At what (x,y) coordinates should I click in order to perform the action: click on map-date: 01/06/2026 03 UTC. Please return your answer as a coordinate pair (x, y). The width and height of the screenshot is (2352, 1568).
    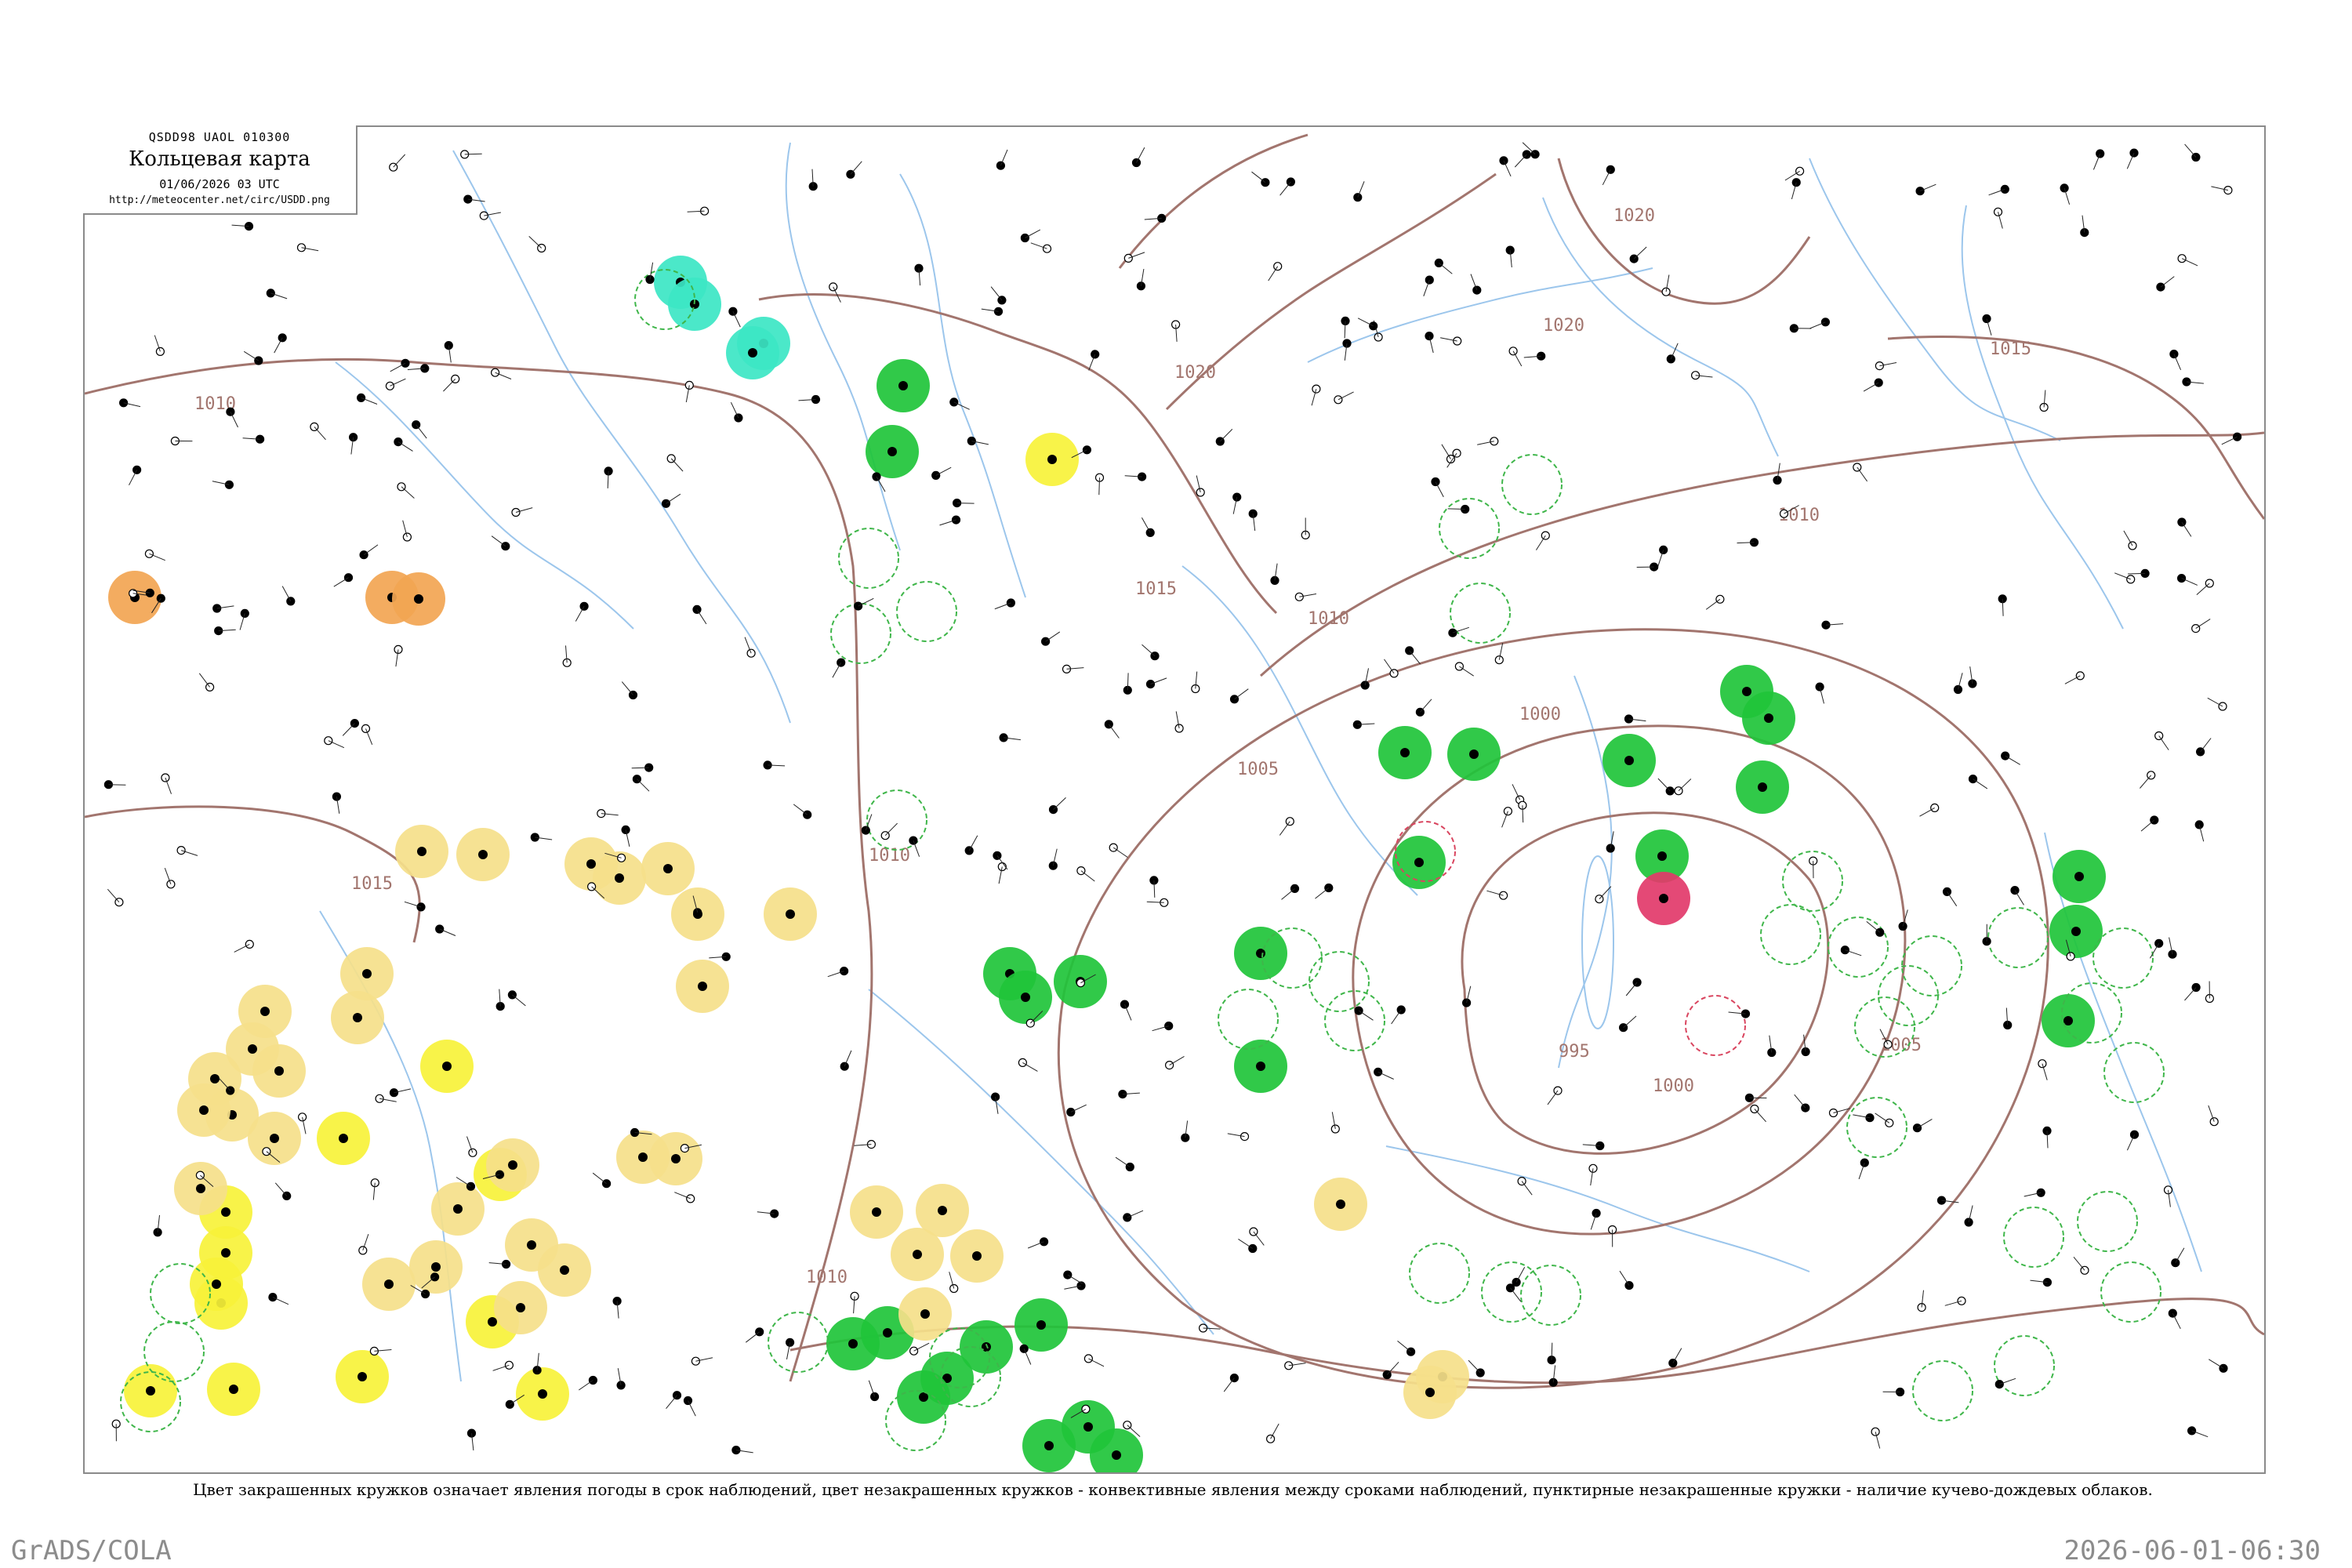
    Looking at the image, I should click on (219, 184).